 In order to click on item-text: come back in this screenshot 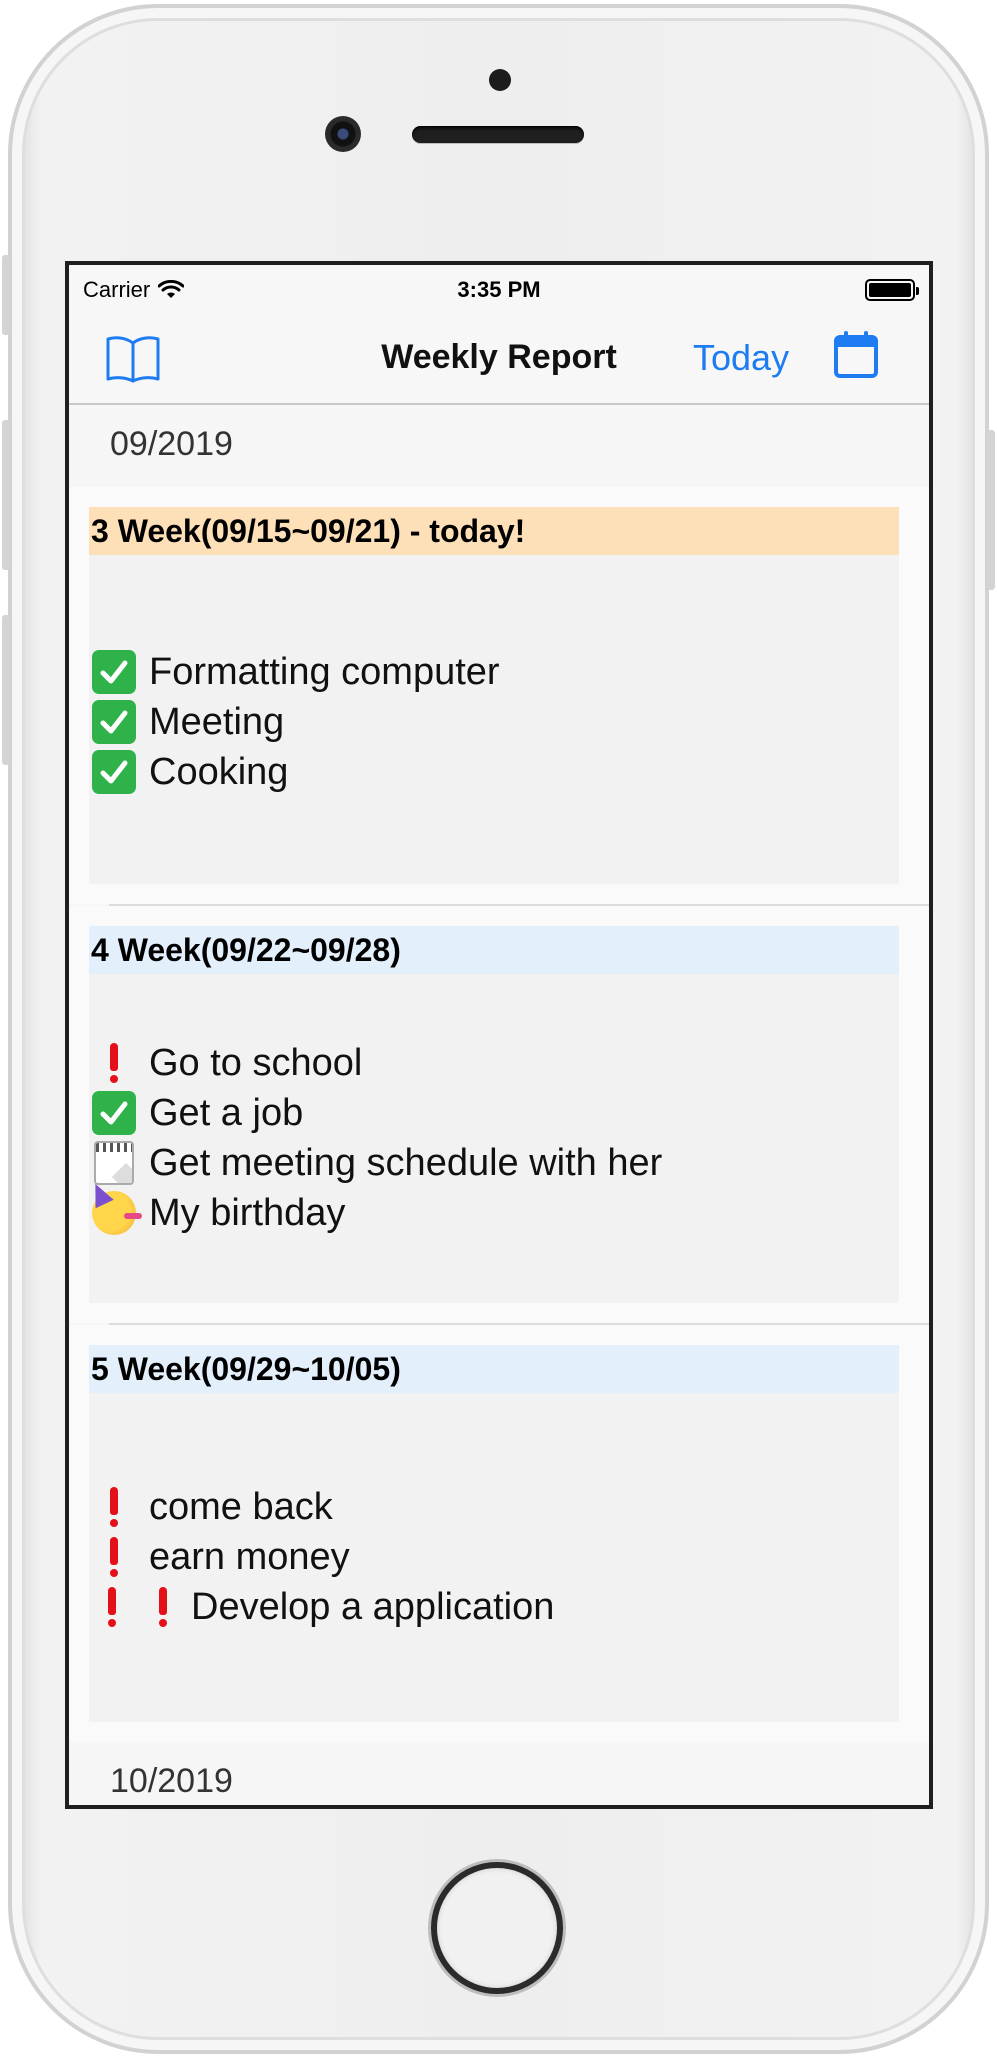, I will do `click(241, 1506)`.